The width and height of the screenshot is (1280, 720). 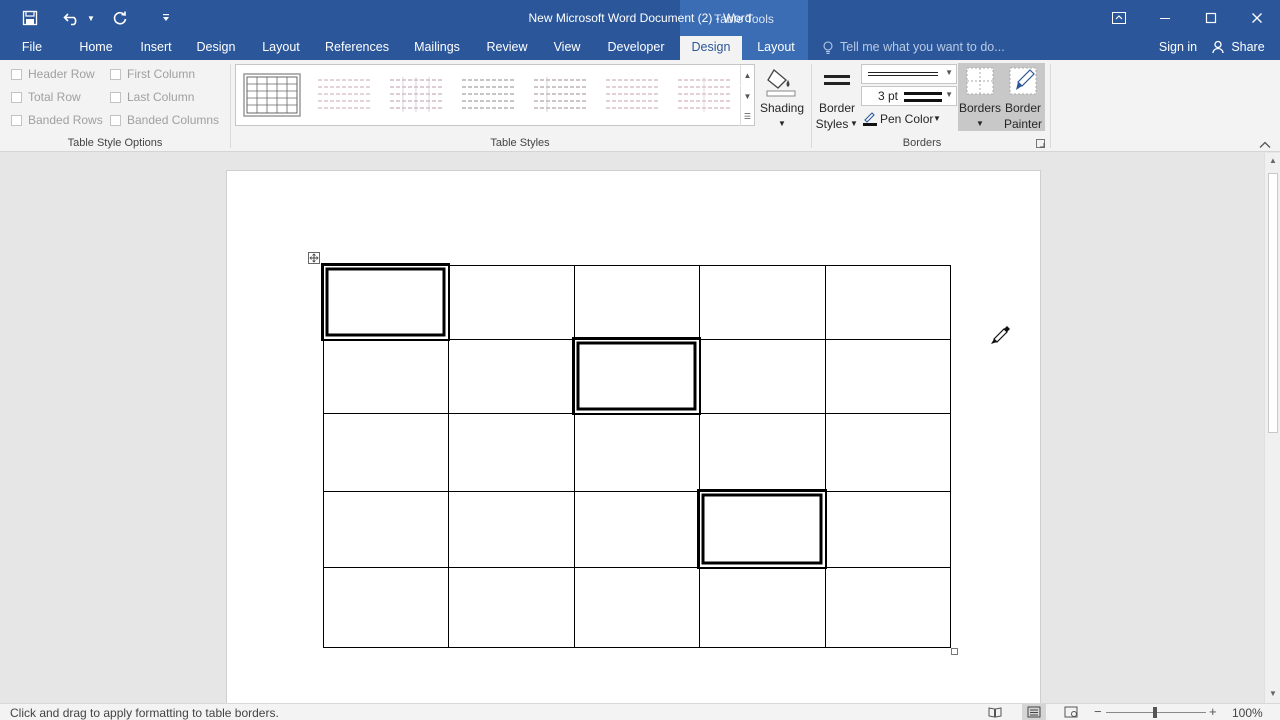 What do you see at coordinates (781, 83) in the screenshot?
I see `shading-paint-bucket-icon` at bounding box center [781, 83].